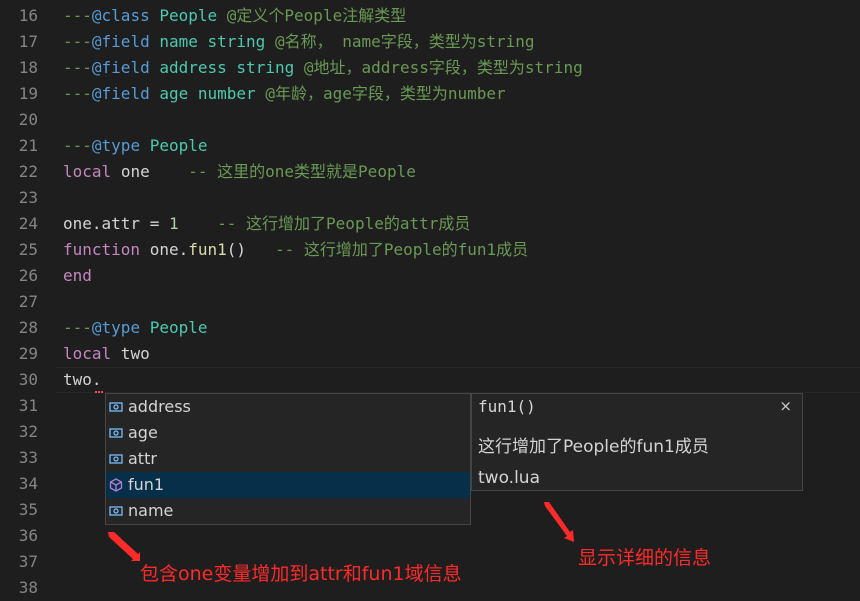  I want to click on code-token: =, so click(154, 223).